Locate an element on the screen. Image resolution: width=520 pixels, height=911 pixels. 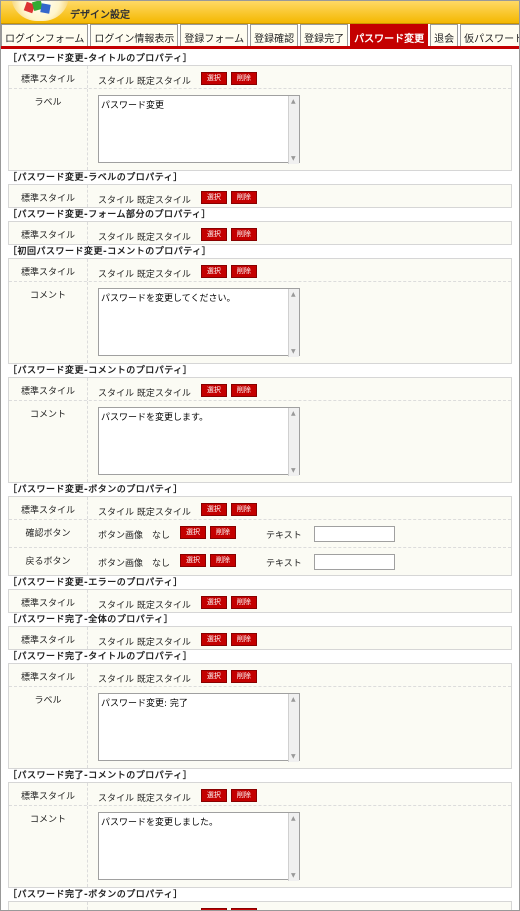
comment-textarea: パスワードを変更してください。 is located at coordinates (199, 322).